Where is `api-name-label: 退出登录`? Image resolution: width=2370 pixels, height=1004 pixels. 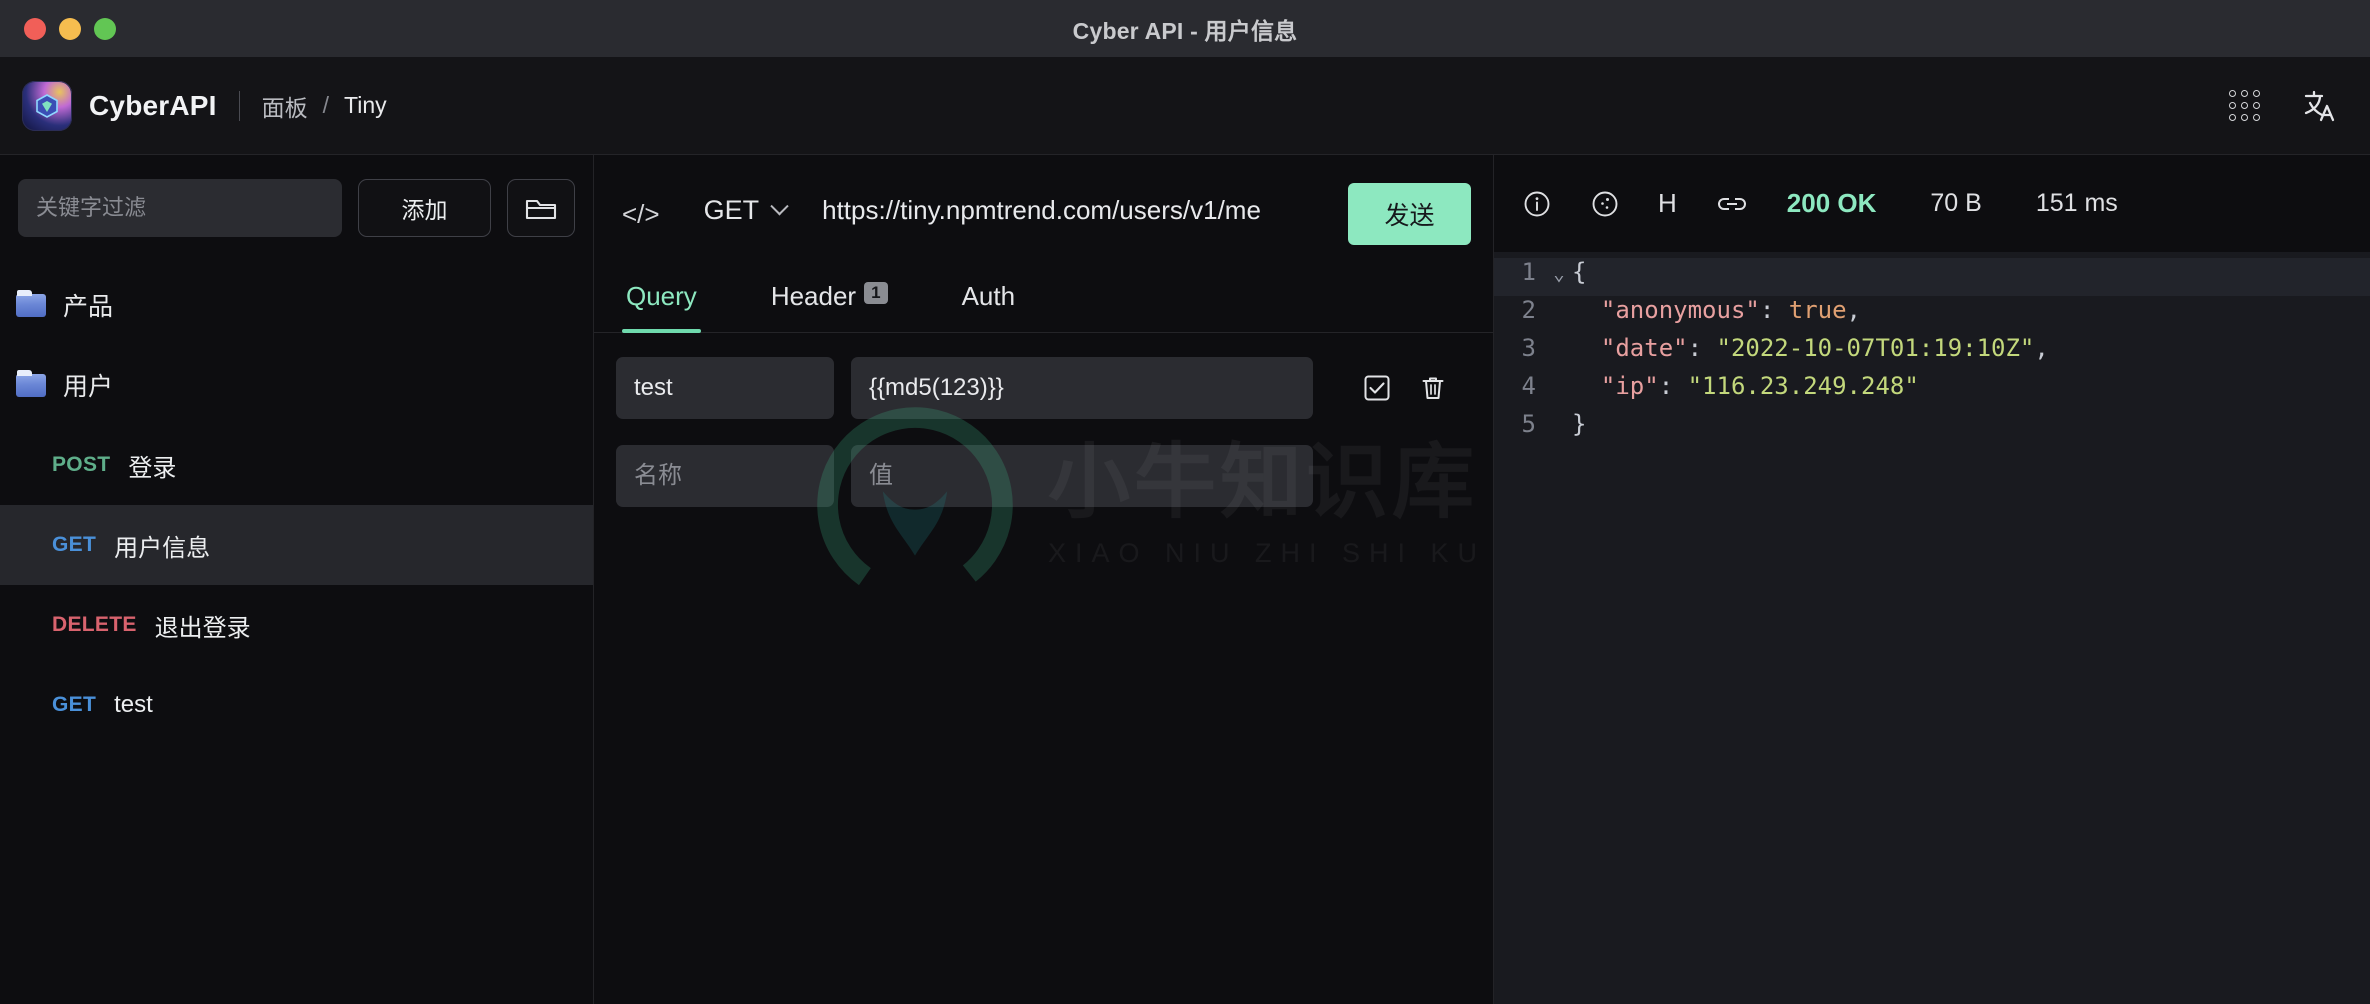 api-name-label: 退出登录 is located at coordinates (202, 628).